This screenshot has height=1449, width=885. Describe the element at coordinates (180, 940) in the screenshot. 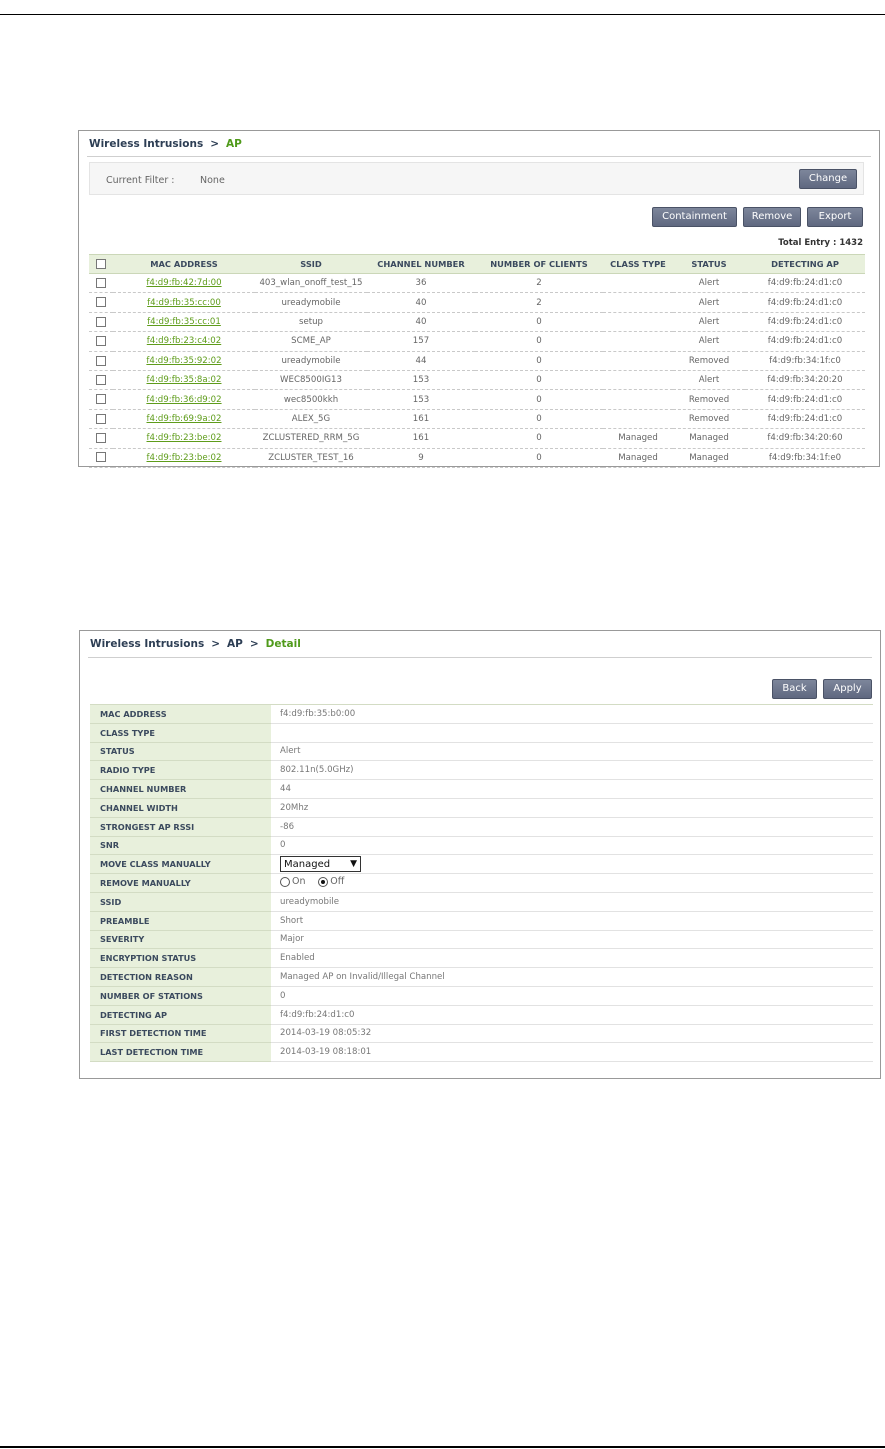

I see `field-label: SEVERITY` at that location.